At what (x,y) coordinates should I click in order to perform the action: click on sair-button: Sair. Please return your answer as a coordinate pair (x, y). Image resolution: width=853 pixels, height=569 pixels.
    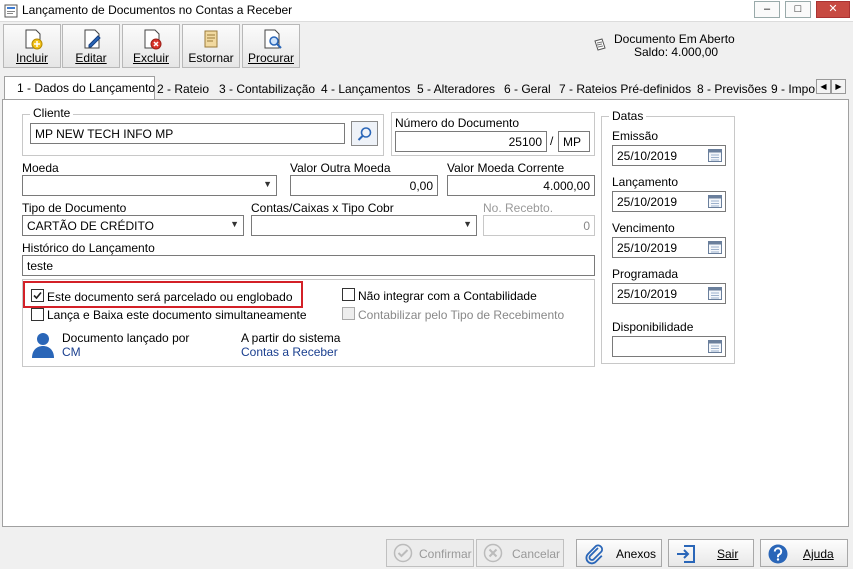
    Looking at the image, I should click on (711, 553).